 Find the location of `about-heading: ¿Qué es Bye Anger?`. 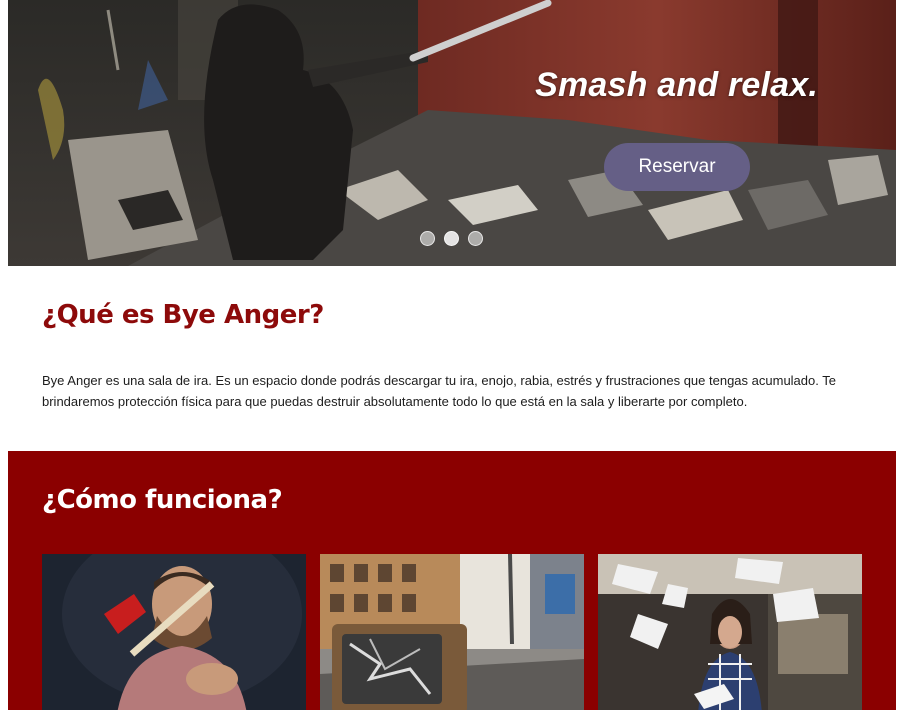

about-heading: ¿Qué es Bye Anger? is located at coordinates (183, 315).